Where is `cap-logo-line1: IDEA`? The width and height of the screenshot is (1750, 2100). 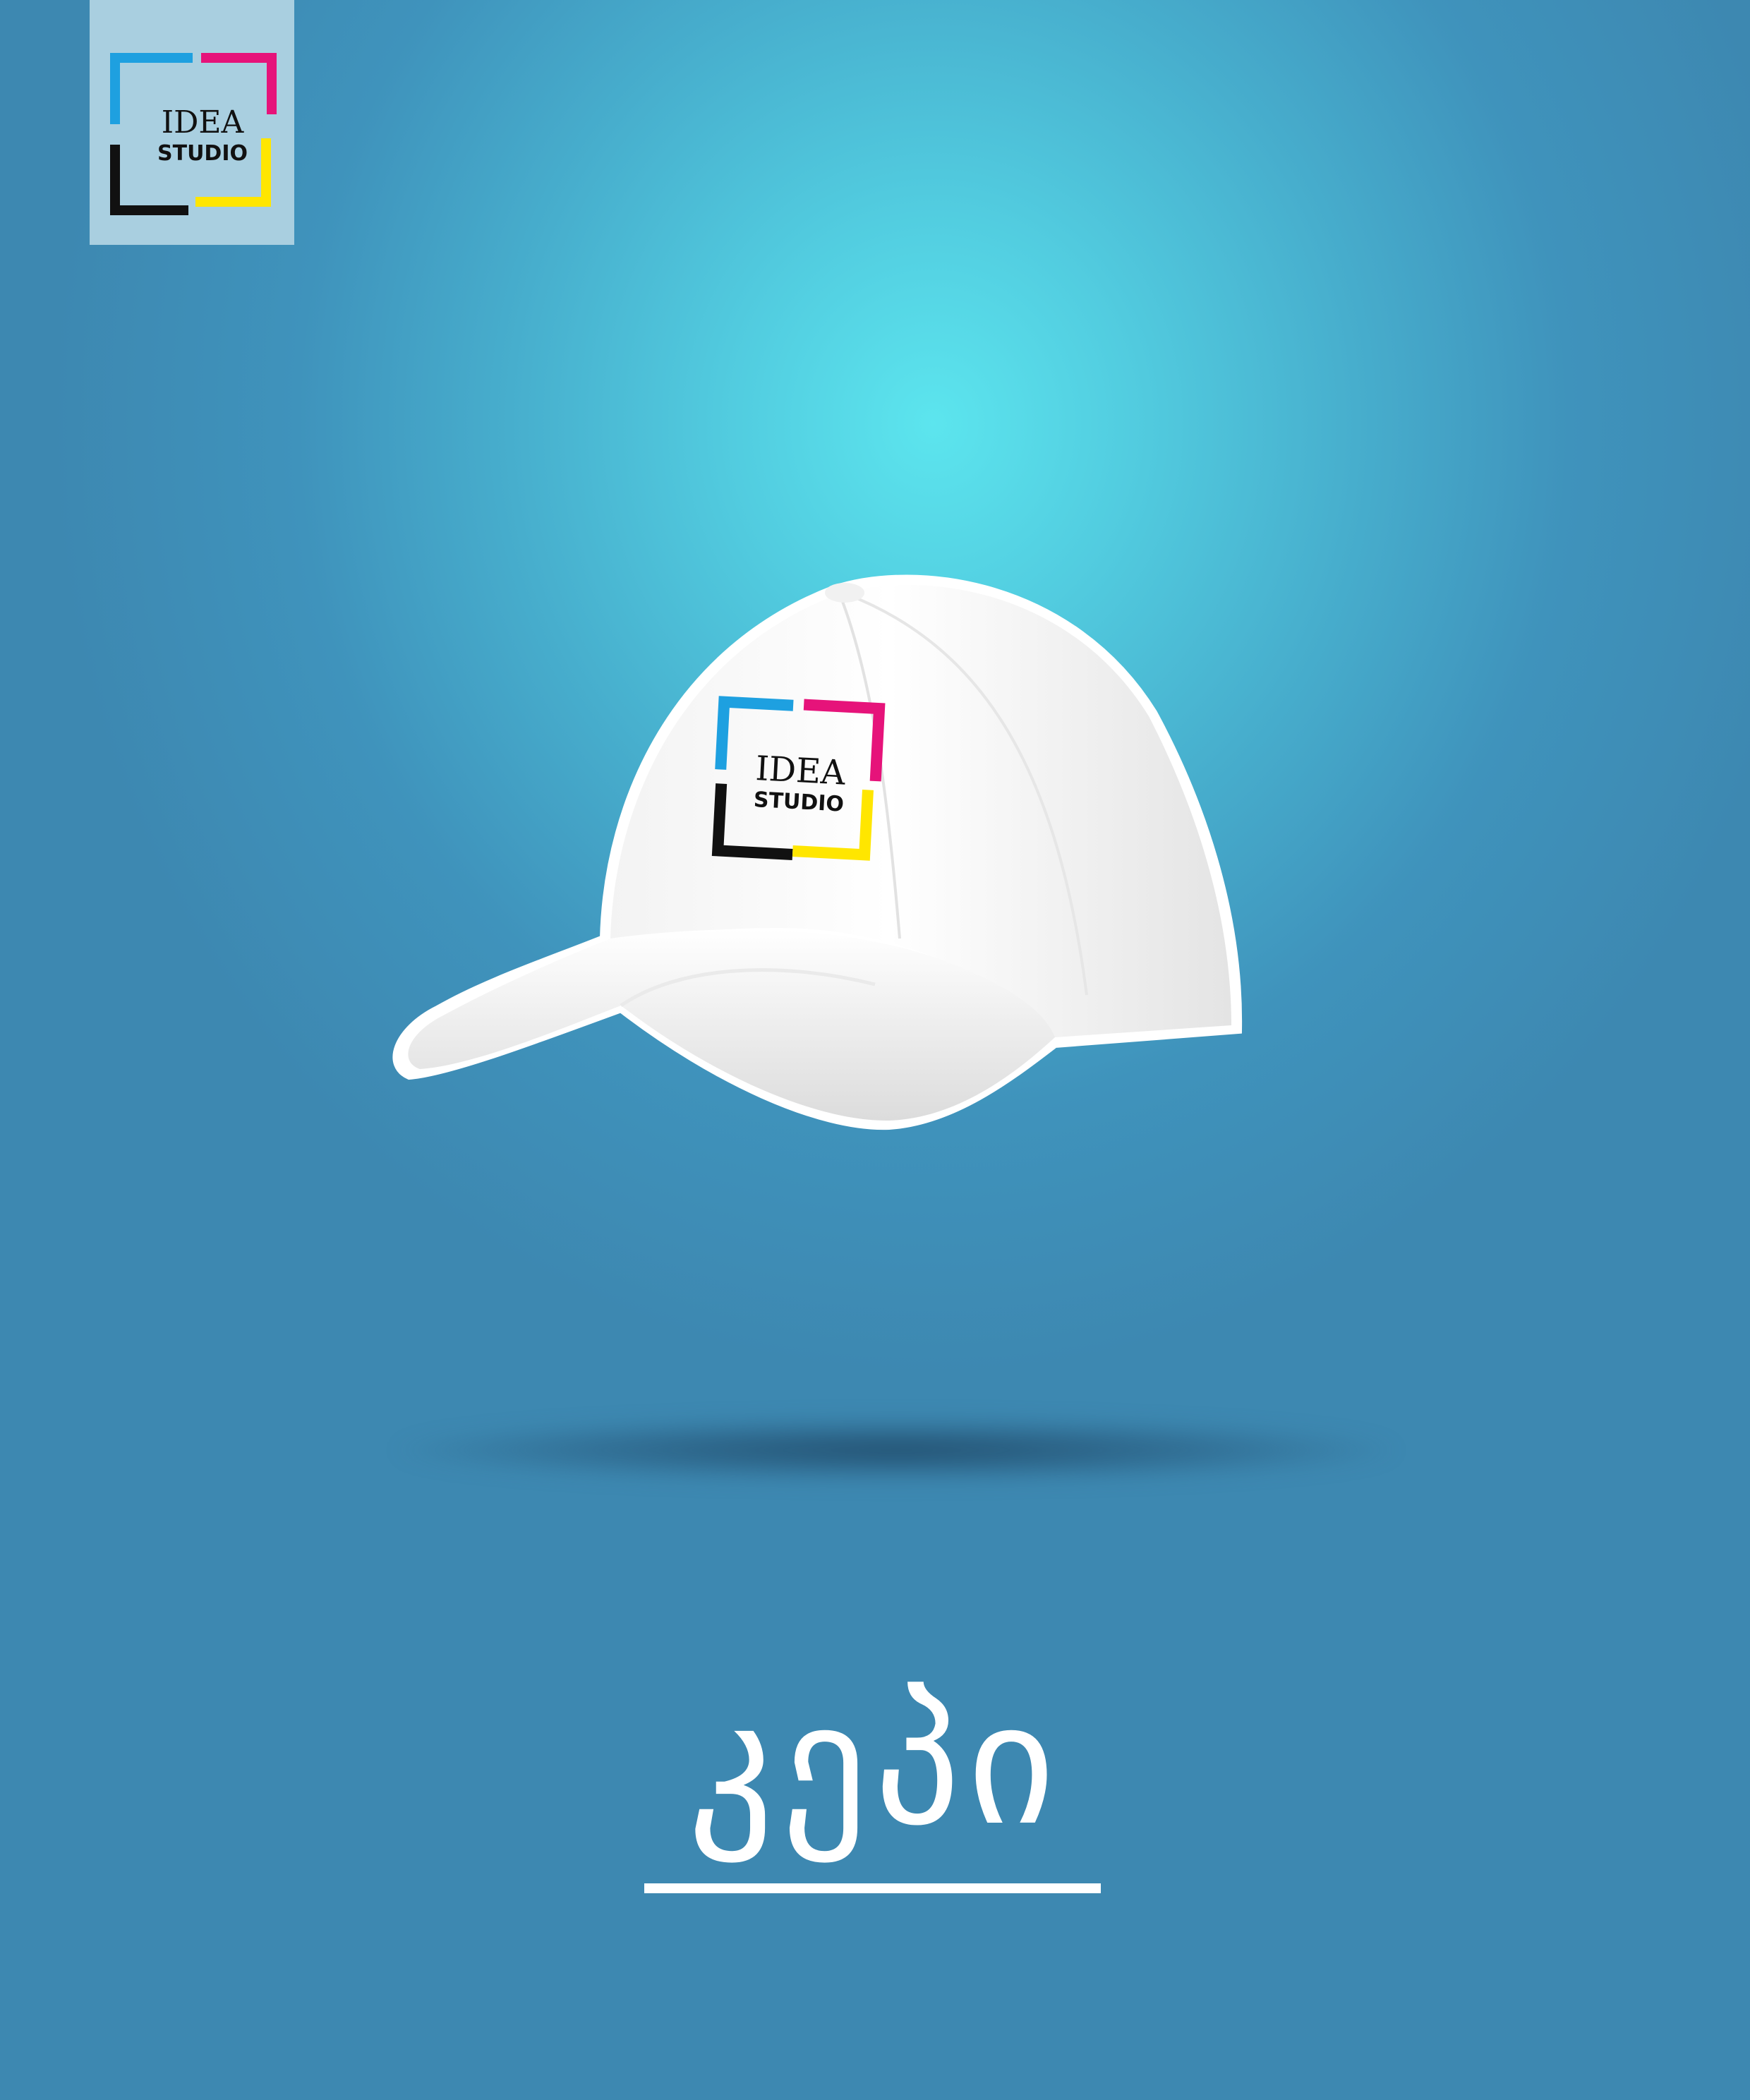
cap-logo-line1: IDEA is located at coordinates (800, 771).